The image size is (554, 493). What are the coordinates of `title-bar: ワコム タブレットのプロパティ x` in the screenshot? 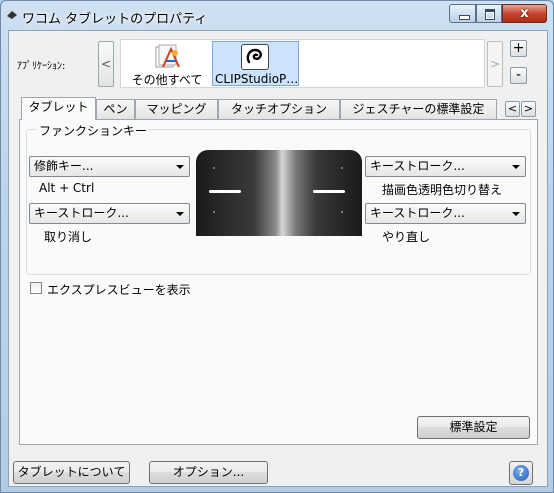 It's located at (277, 15).